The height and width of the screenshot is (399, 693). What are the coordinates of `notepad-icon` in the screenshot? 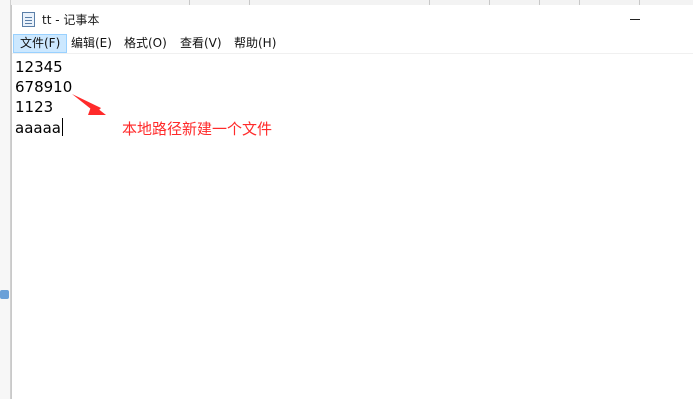 It's located at (28, 19).